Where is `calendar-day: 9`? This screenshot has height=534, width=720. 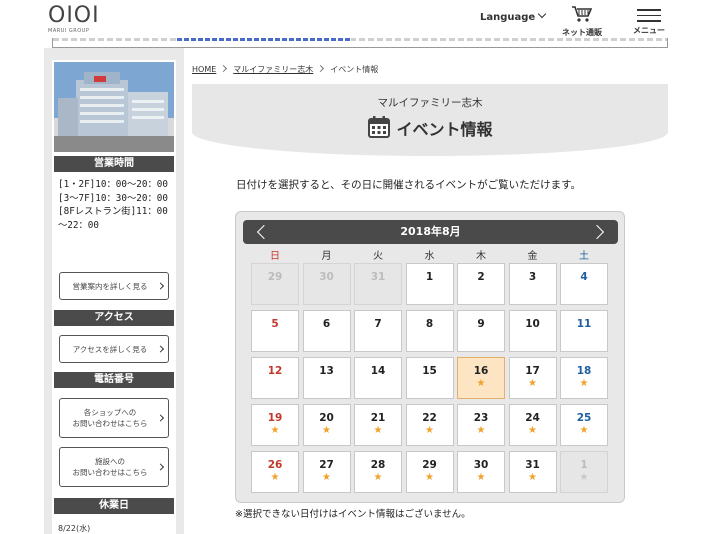
calendar-day: 9 is located at coordinates (481, 331).